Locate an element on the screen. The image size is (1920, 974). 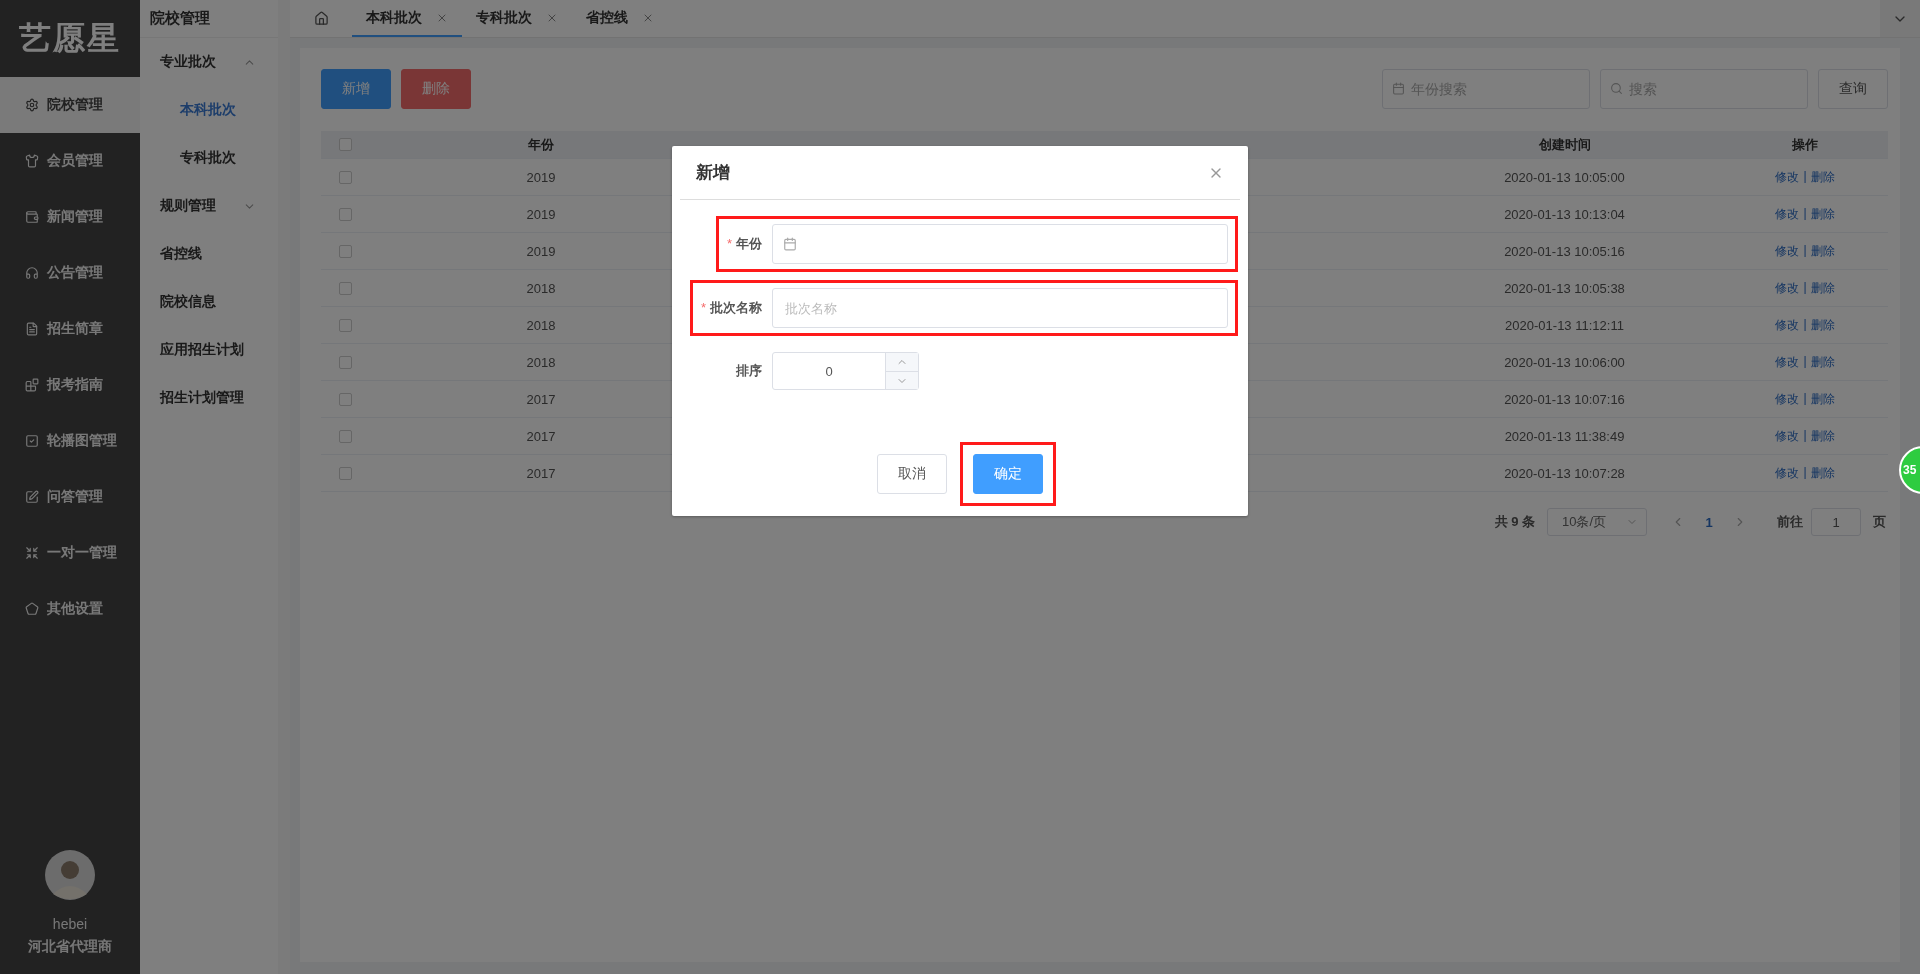
table-cell: 2020-01-13 10:06:00 is located at coordinates (1564, 362).